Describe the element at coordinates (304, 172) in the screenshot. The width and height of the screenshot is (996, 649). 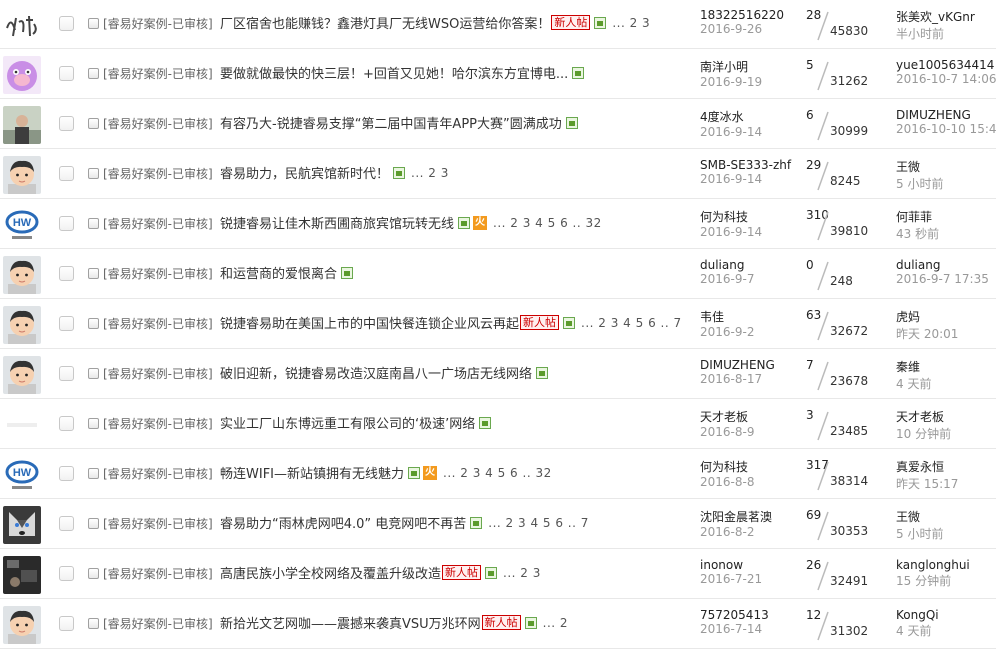
I see `thread-title-link: 睿易助力，民航宾馆新时代！` at that location.